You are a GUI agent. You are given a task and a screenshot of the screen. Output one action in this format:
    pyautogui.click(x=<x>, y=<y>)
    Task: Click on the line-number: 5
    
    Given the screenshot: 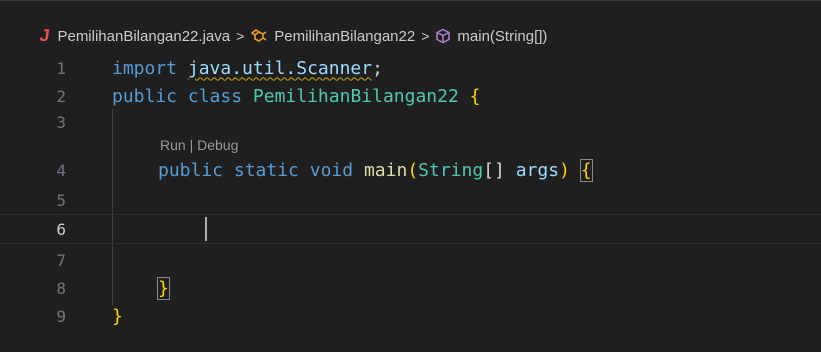 What is the action you would take?
    pyautogui.click(x=61, y=200)
    